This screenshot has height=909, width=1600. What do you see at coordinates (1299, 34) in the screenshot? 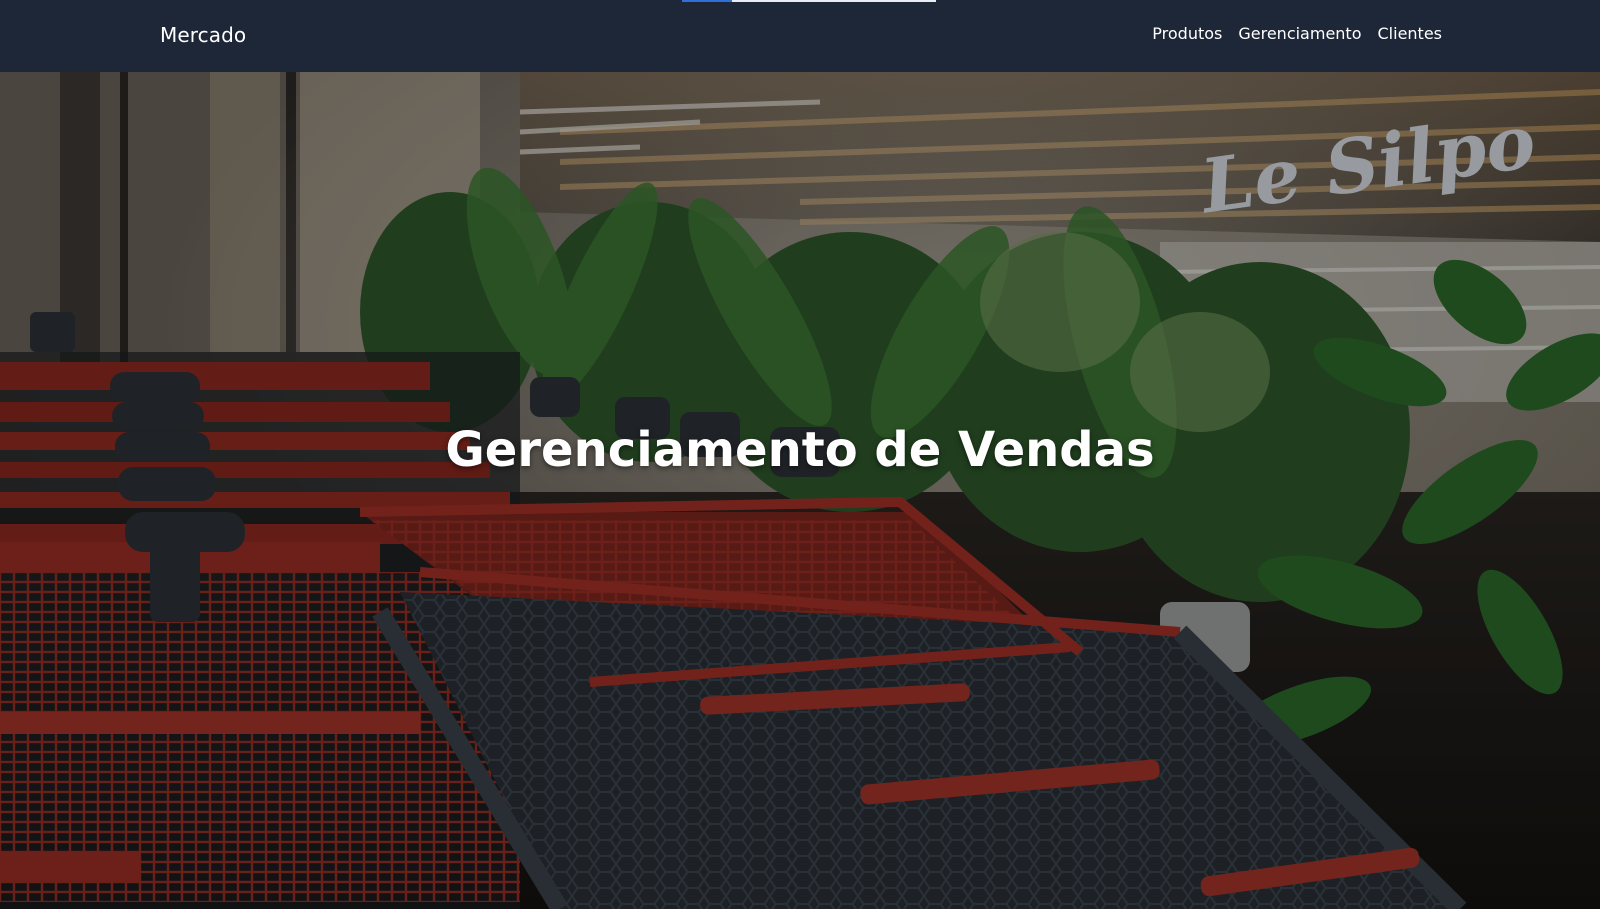
I see `nav-link-gerenciamento: Gerenciamento` at bounding box center [1299, 34].